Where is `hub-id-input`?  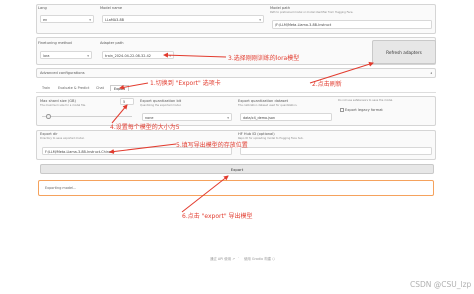
hub-id-input is located at coordinates (336, 151).